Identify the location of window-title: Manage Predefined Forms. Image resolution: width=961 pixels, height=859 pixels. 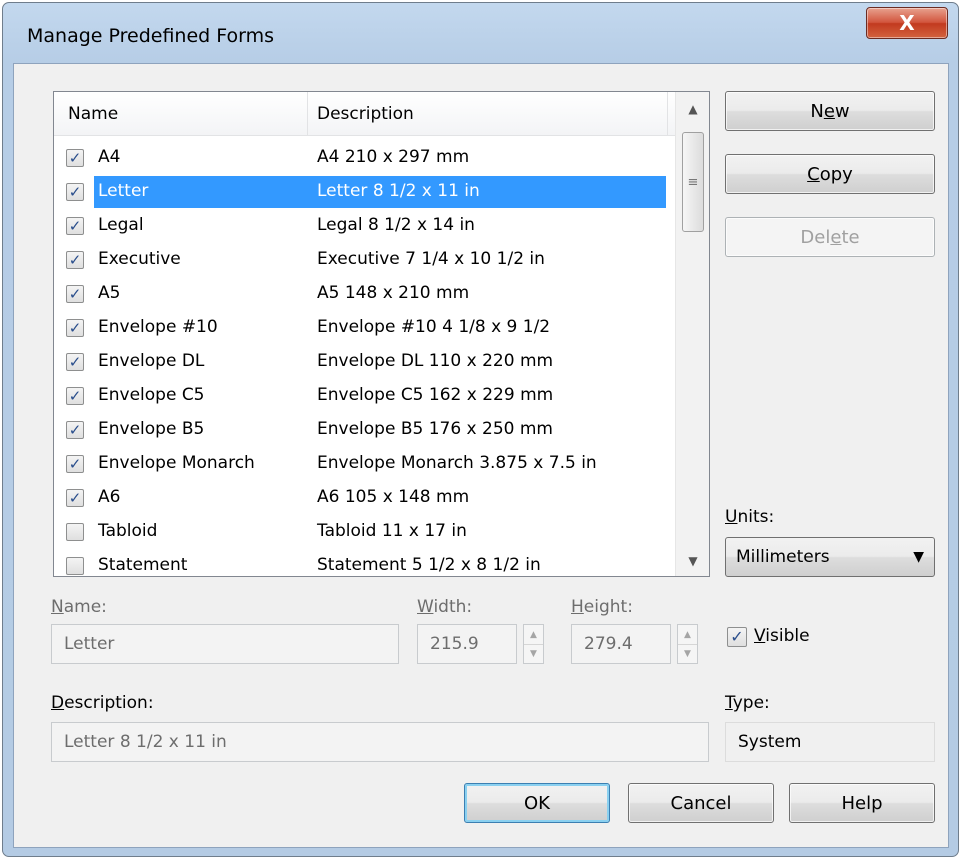
(151, 36).